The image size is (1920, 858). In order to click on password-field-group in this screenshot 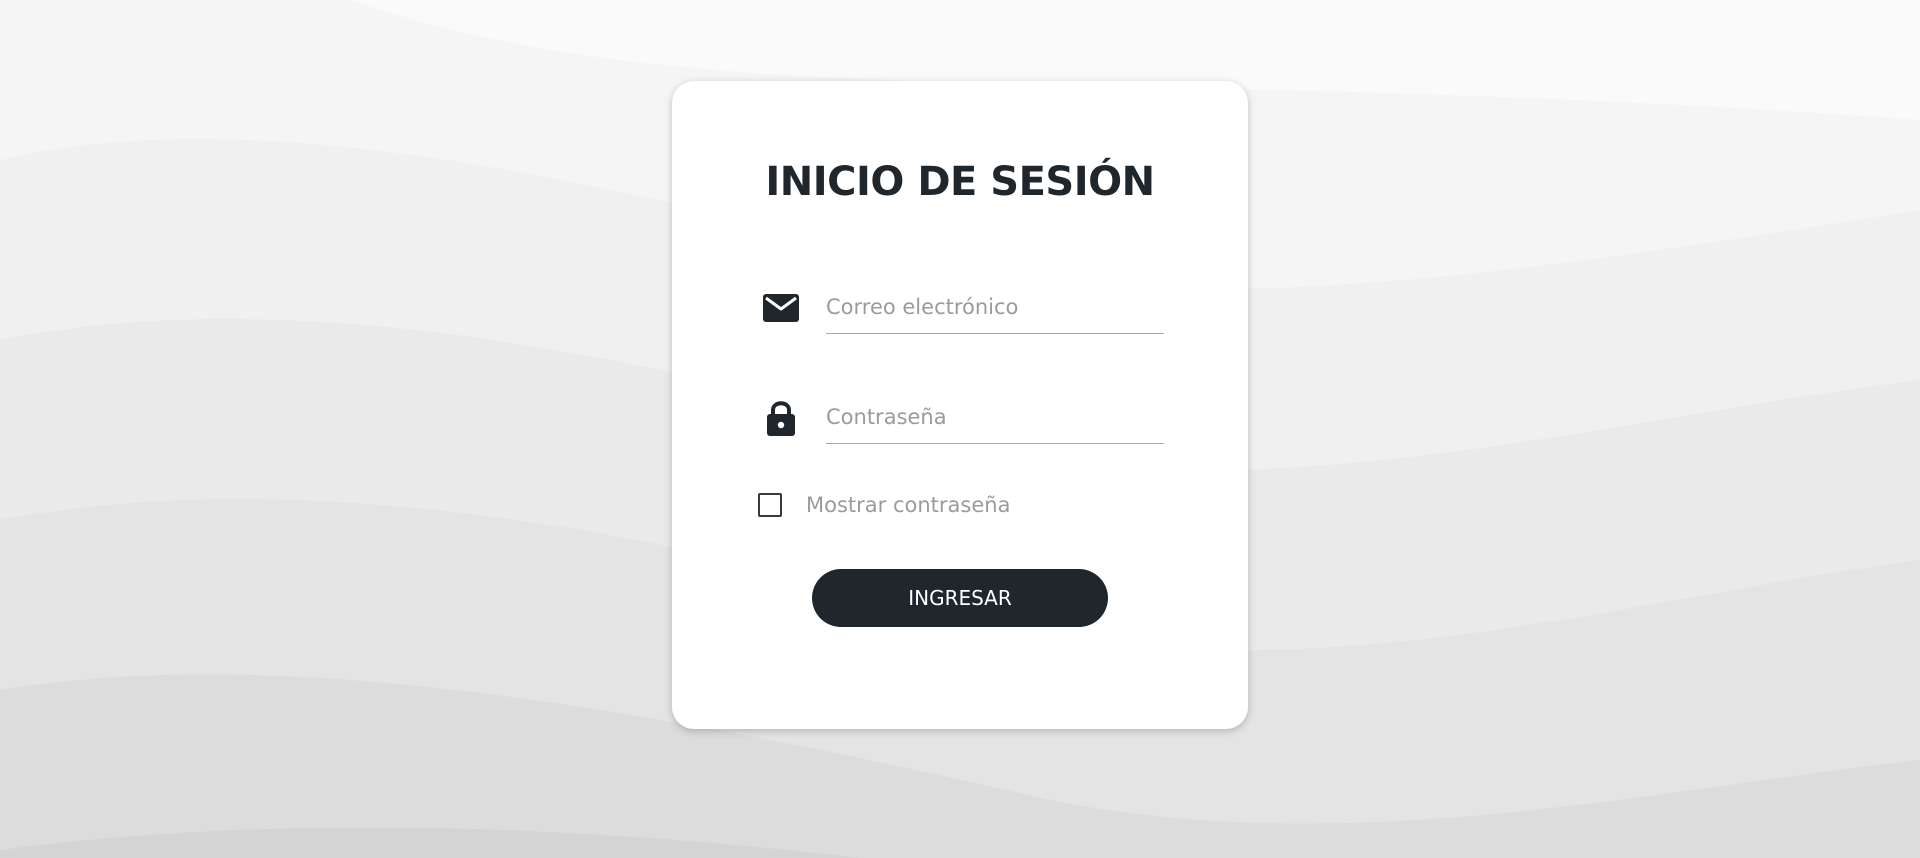, I will do `click(963, 421)`.